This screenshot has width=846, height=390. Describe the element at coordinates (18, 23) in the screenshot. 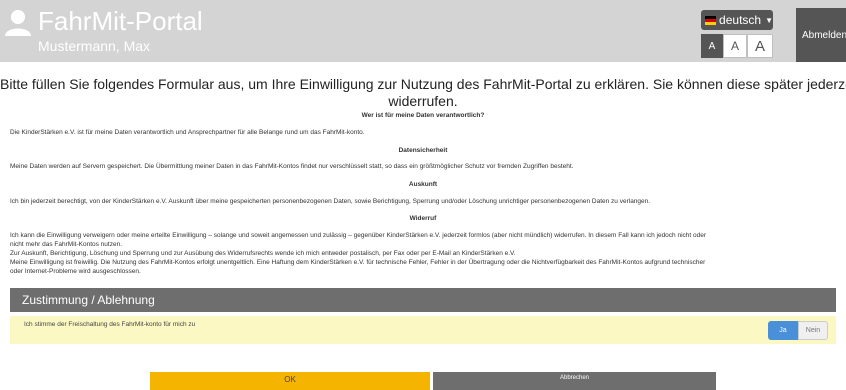

I see `user-icon` at that location.